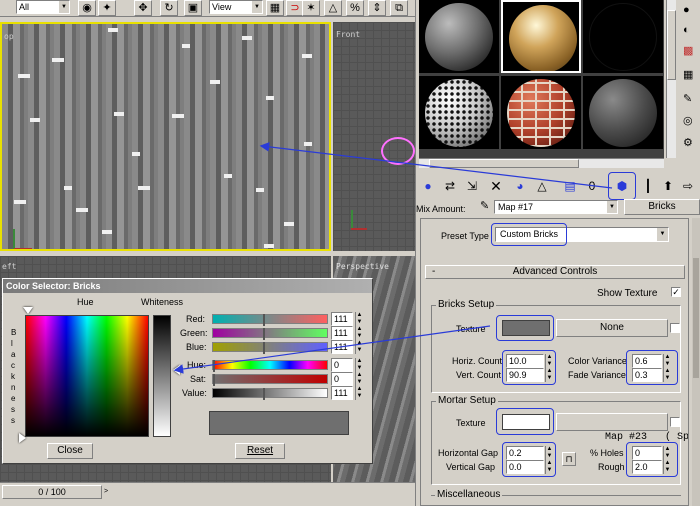  What do you see at coordinates (187, 286) in the screenshot?
I see `dialog-title-bar: Color Selector: Bricks` at bounding box center [187, 286].